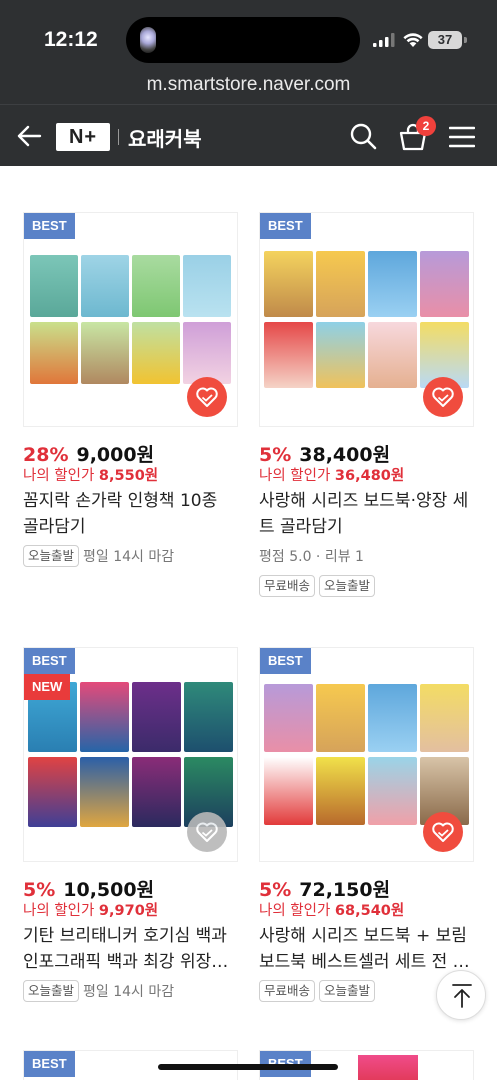 The height and width of the screenshot is (1080, 497). Describe the element at coordinates (311, 557) in the screenshot. I see `rating-review: 평점 5.0 · 리뷰 1` at that location.